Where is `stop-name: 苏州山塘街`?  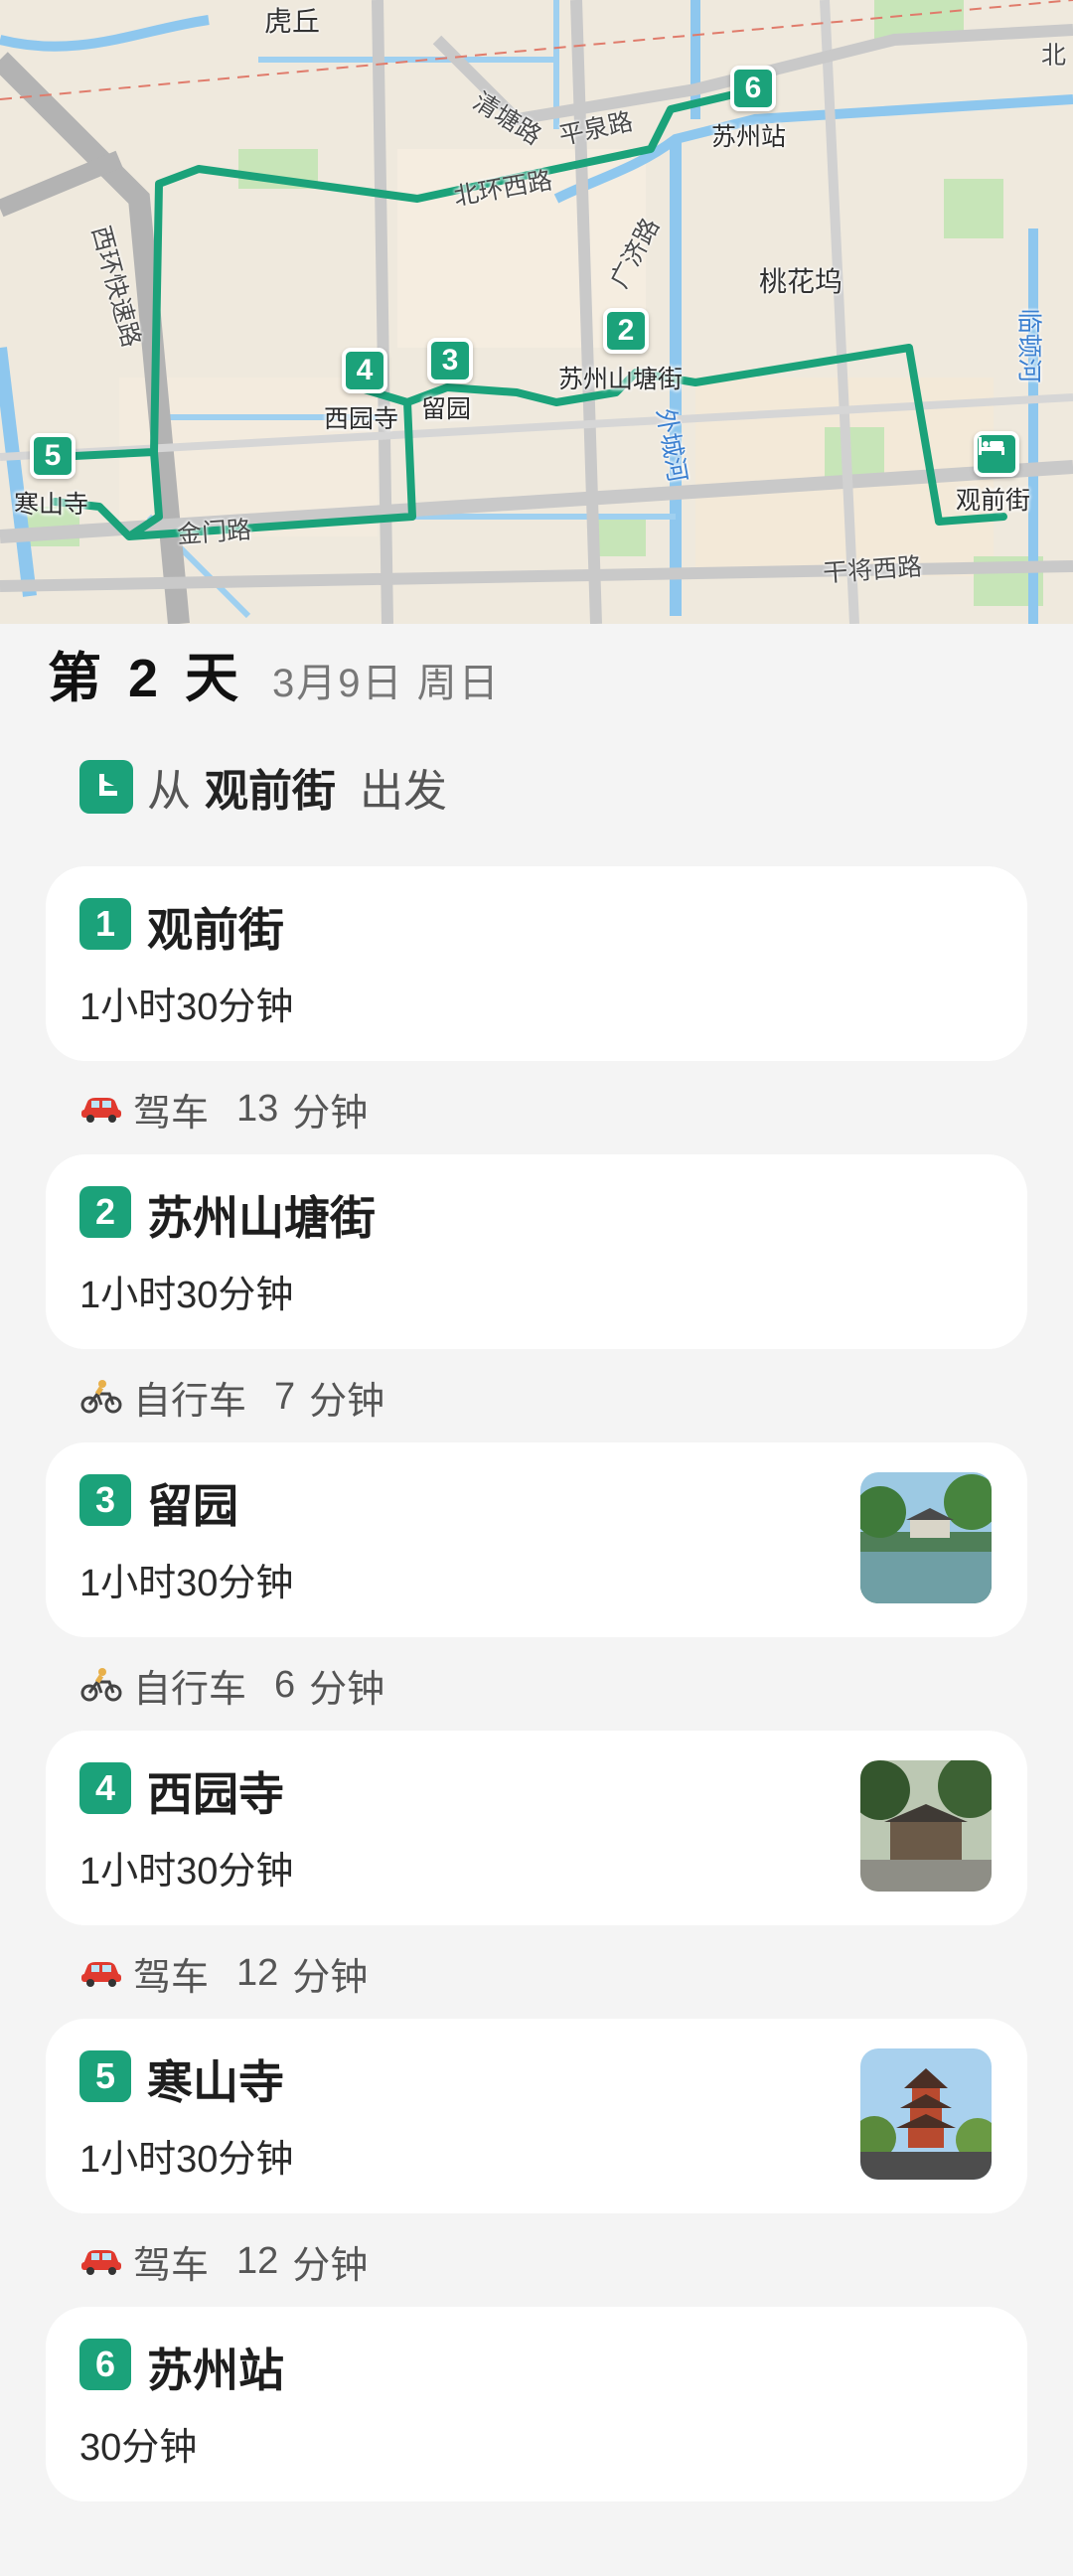
stop-name: 苏州山塘街 is located at coordinates (261, 1218).